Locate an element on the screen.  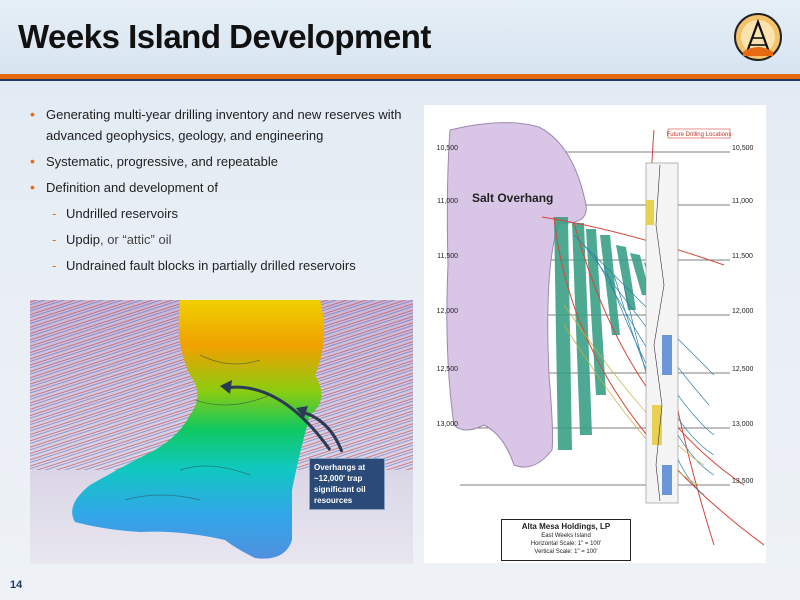
depth-label-left: 11,500 is located at coordinates (447, 256).